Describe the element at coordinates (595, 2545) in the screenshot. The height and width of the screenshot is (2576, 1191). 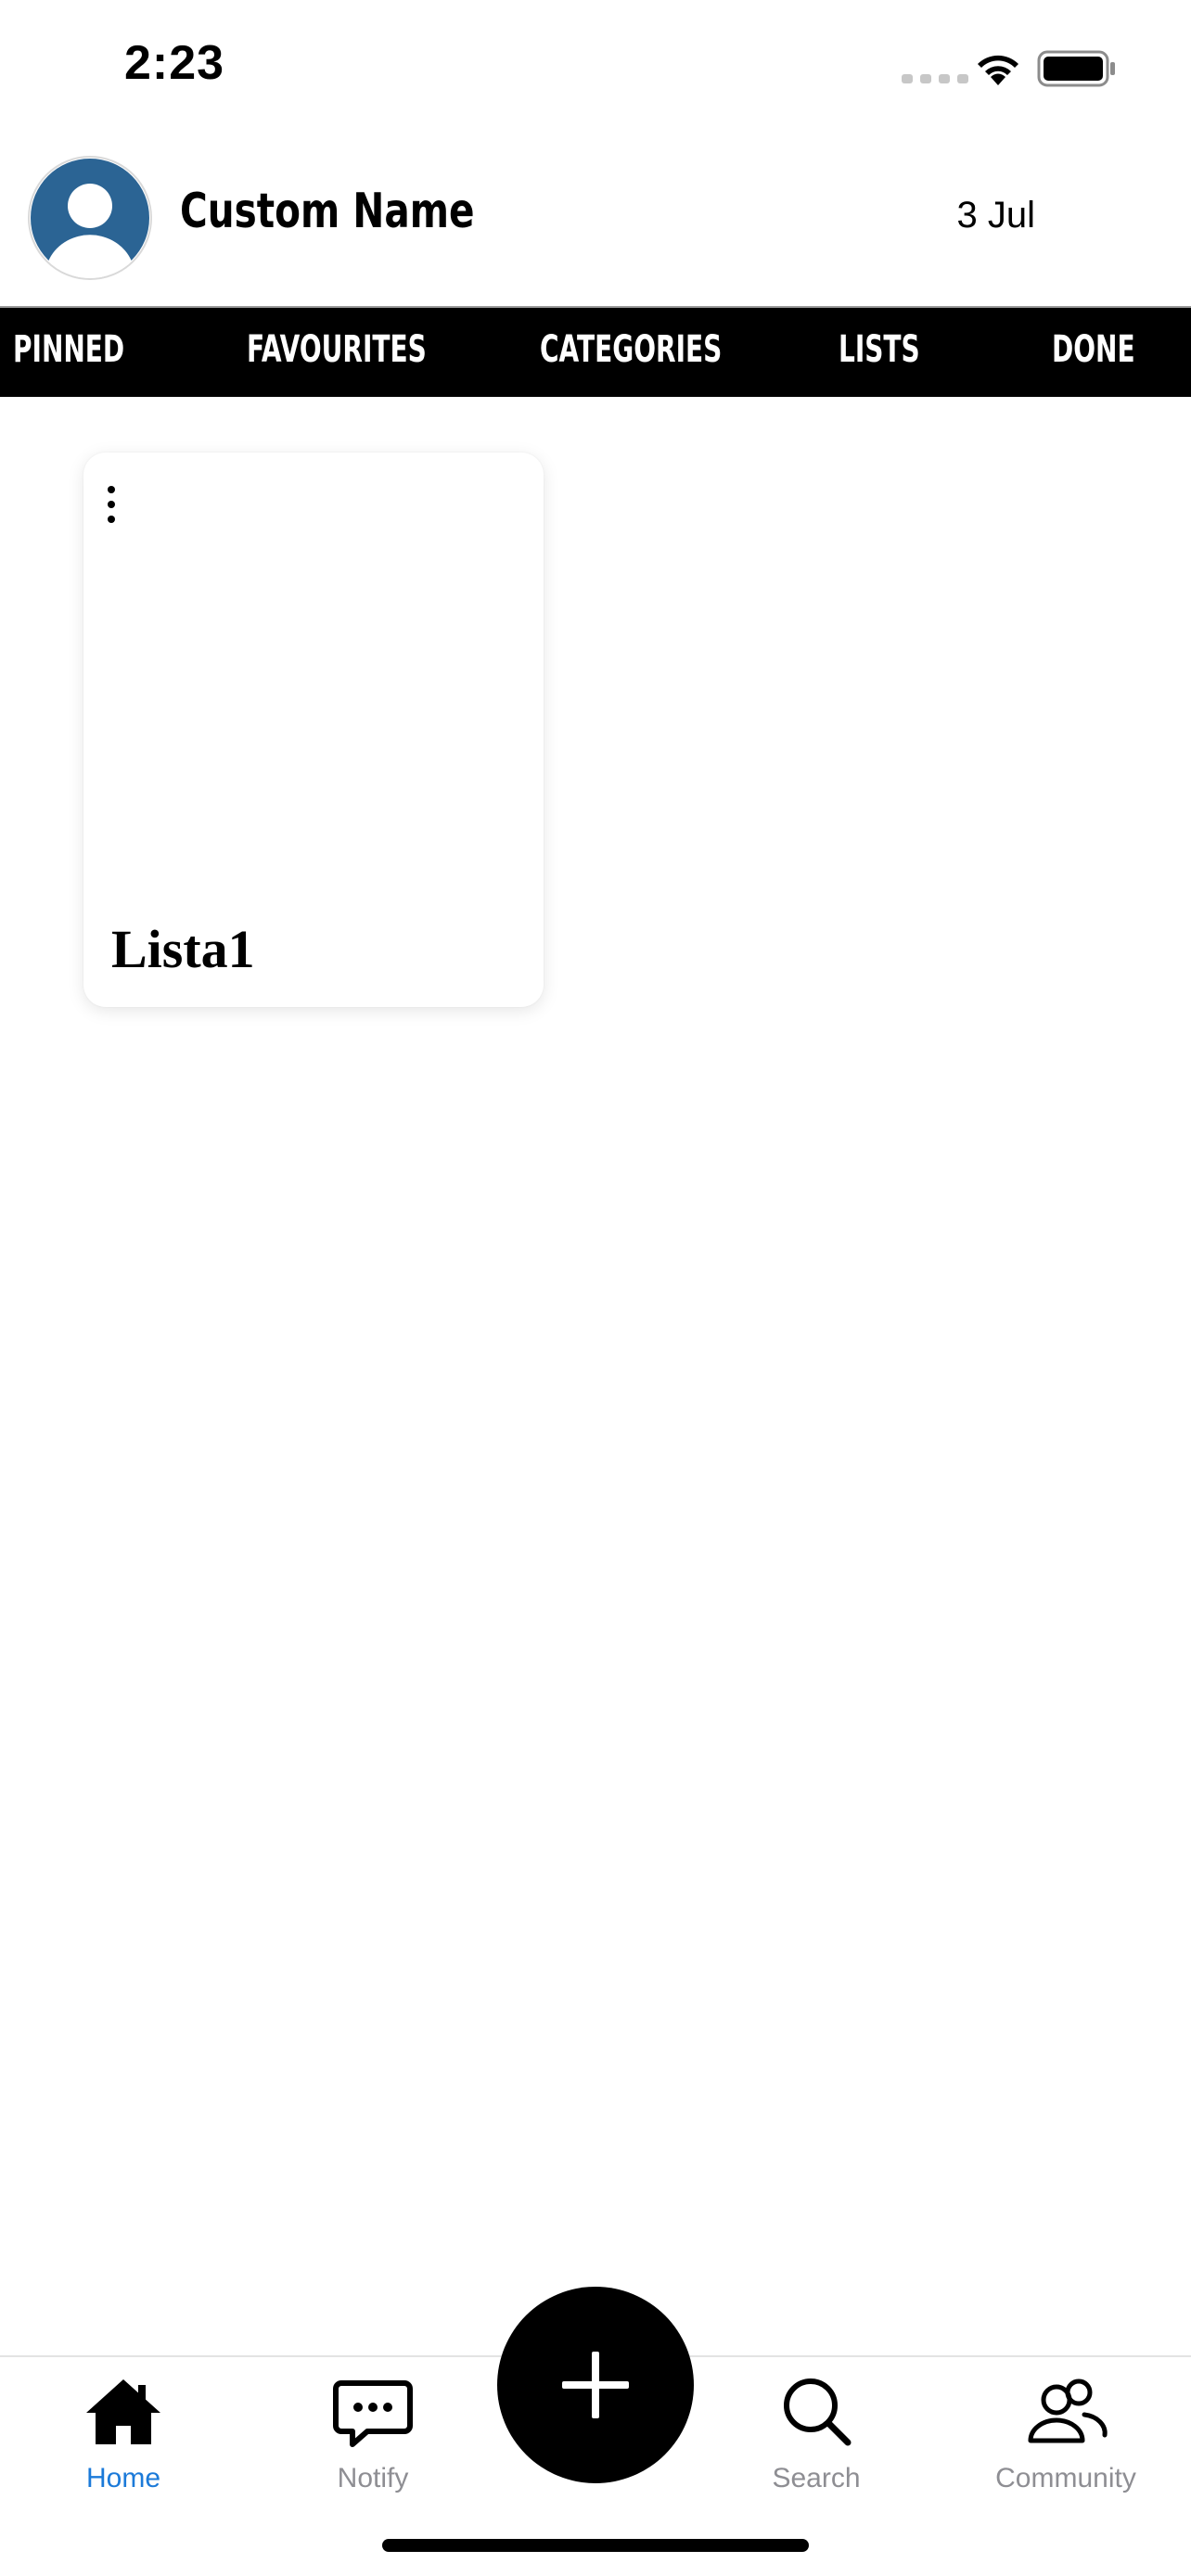
I see `home-indicator` at that location.